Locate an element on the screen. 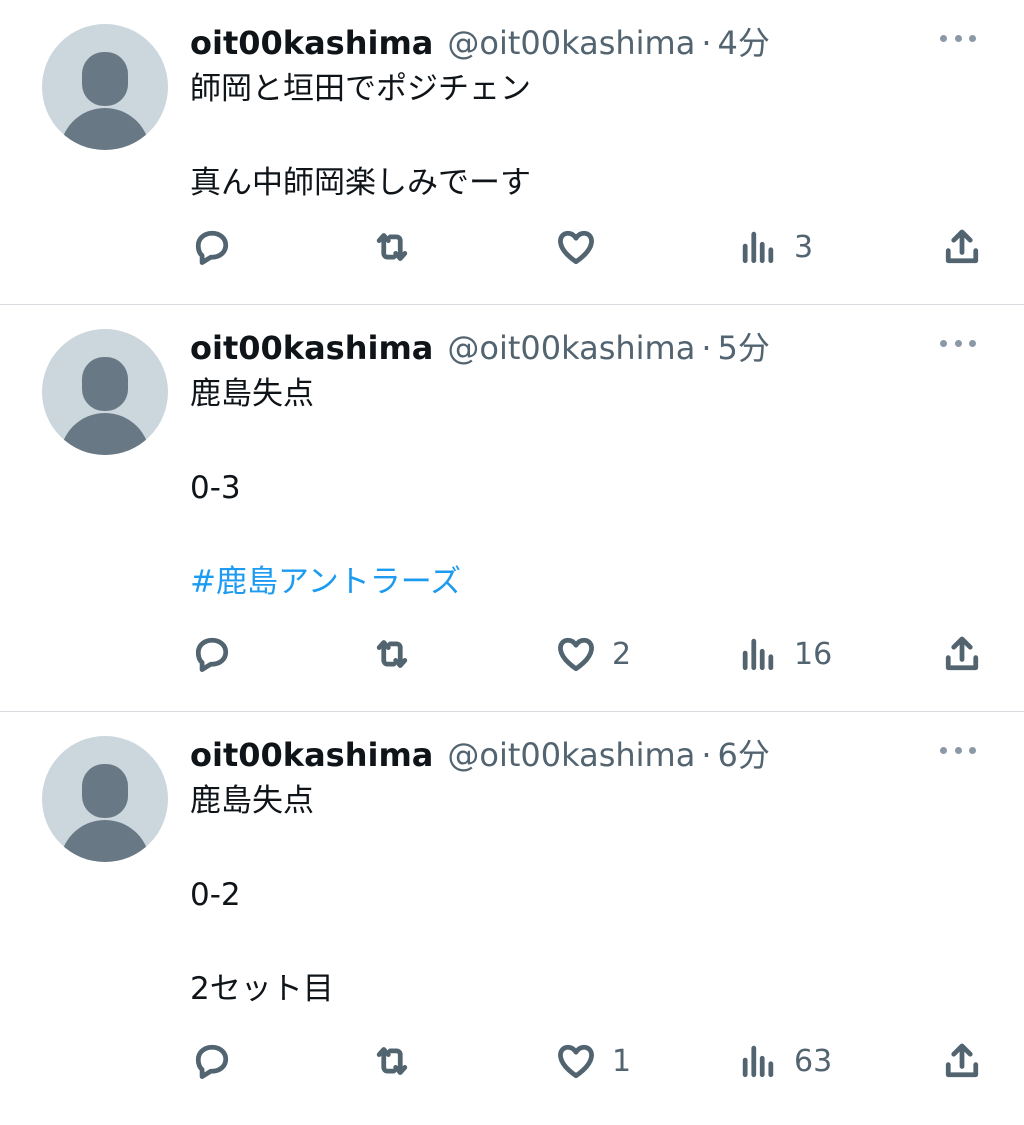  views-button: 3 is located at coordinates (774, 247).